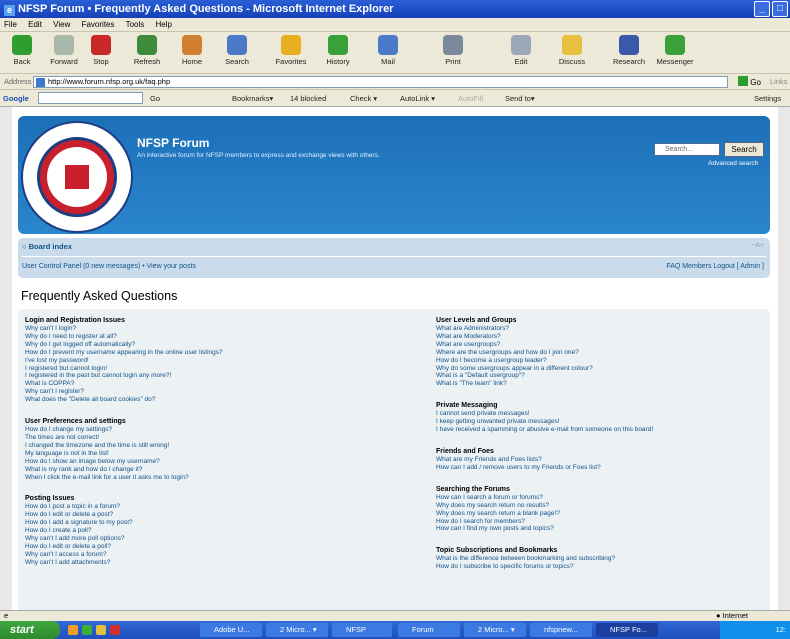 The width and height of the screenshot is (790, 639). I want to click on faq-question-link: How do I create a poll?, so click(124, 531).